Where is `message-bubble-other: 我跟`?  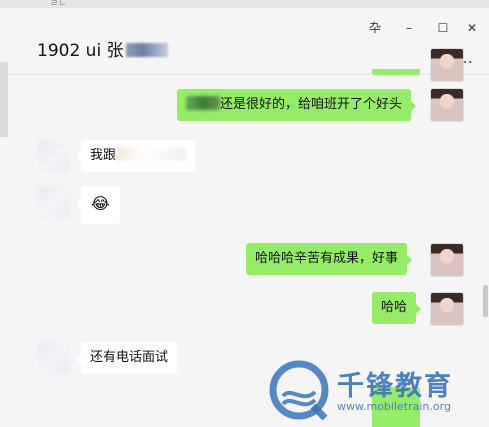
message-bubble-other: 我跟 is located at coordinates (135, 156).